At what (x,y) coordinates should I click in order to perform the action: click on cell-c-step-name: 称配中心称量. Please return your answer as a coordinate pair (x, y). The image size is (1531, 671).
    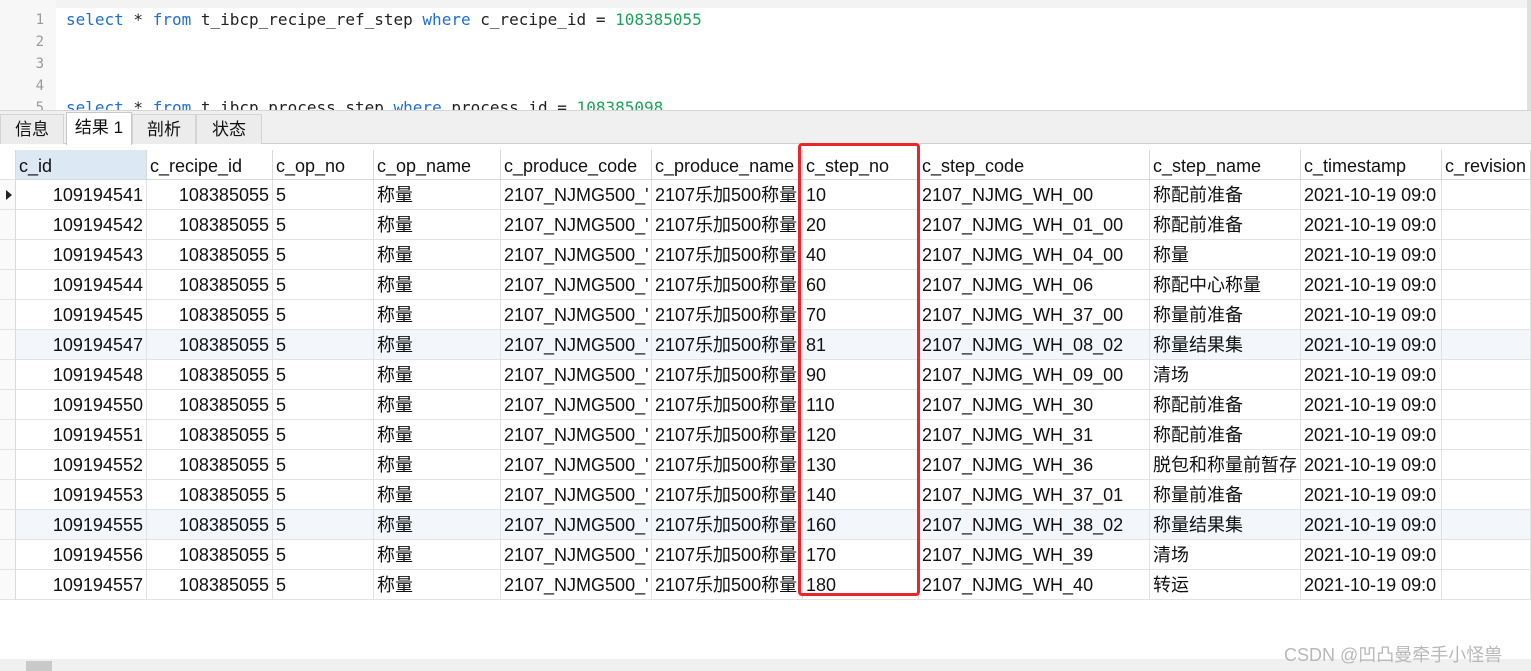
    Looking at the image, I should click on (1225, 285).